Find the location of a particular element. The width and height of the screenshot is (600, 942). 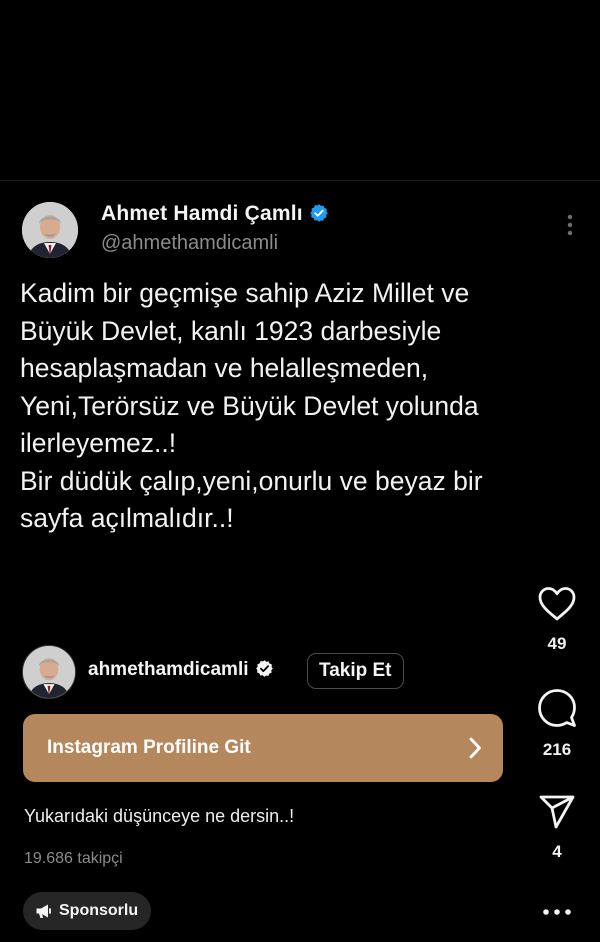

share-button: 4 is located at coordinates (557, 828).